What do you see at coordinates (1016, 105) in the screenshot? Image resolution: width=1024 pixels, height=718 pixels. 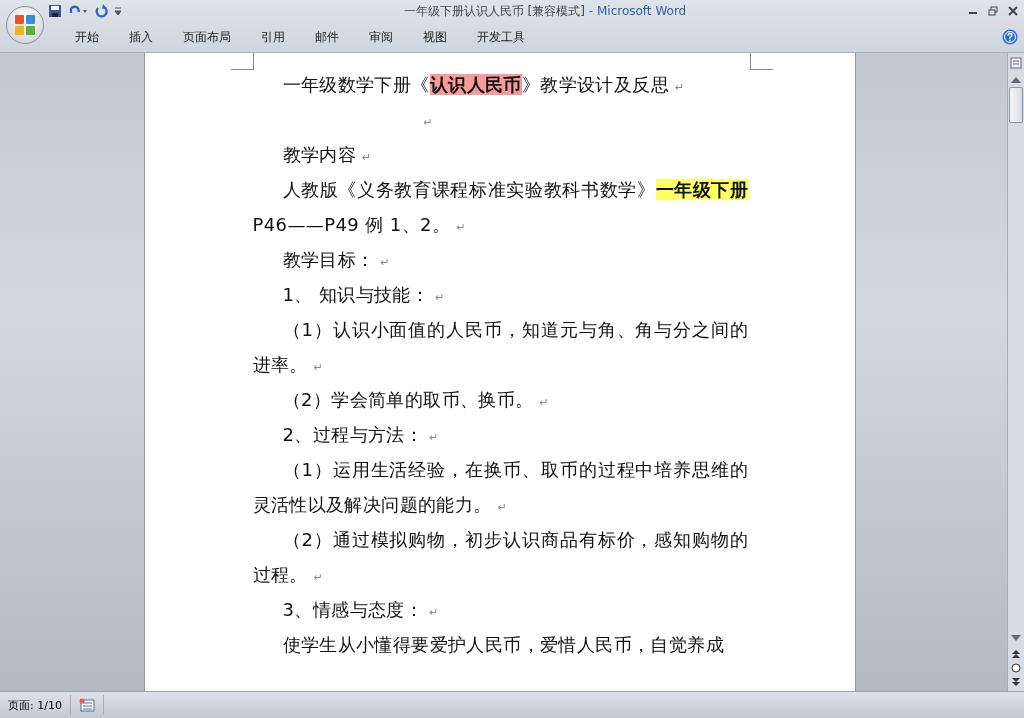 I see `scroll-thumb` at bounding box center [1016, 105].